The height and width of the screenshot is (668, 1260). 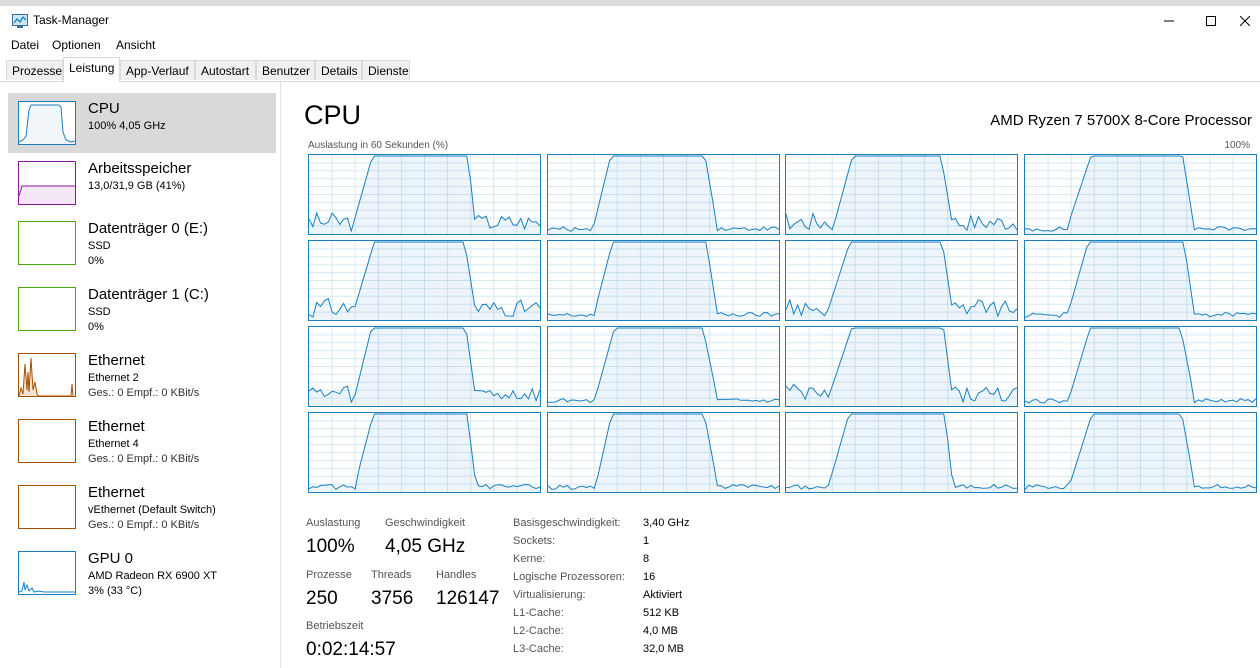 I want to click on page-title: CPU, so click(x=333, y=115).